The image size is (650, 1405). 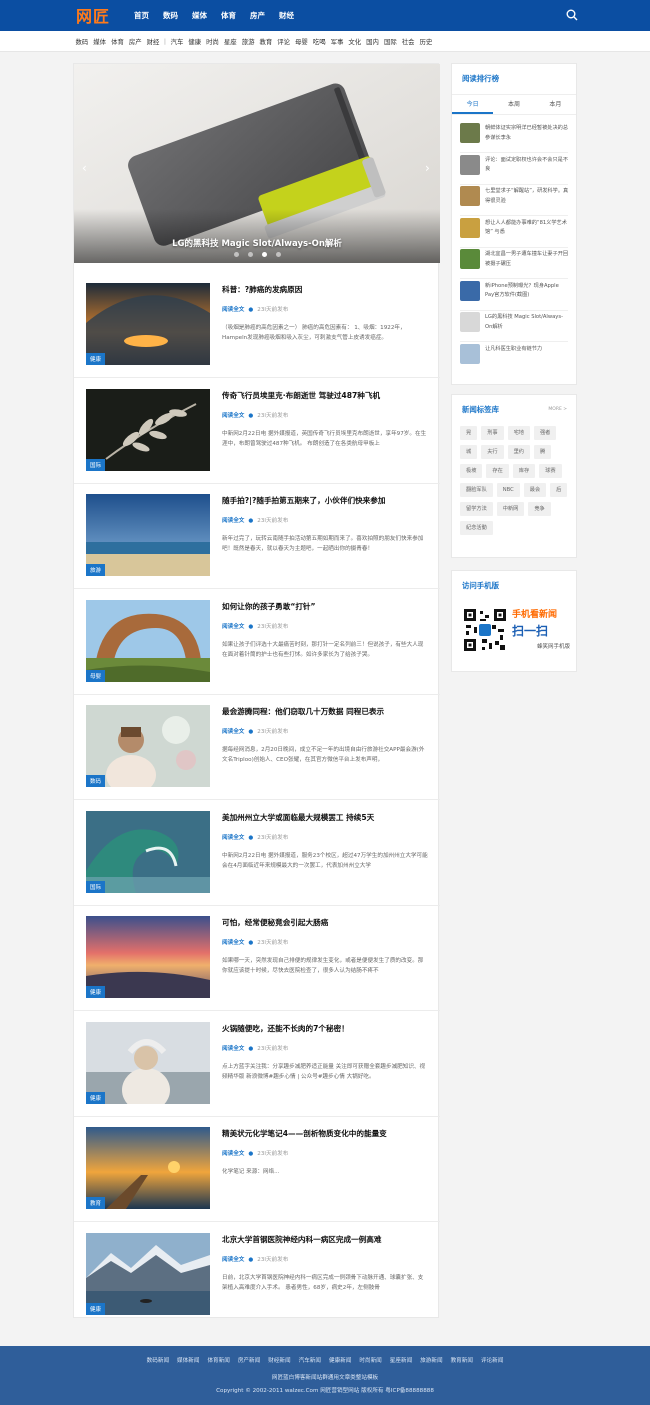 I want to click on category-link: 财经, so click(x=153, y=41).